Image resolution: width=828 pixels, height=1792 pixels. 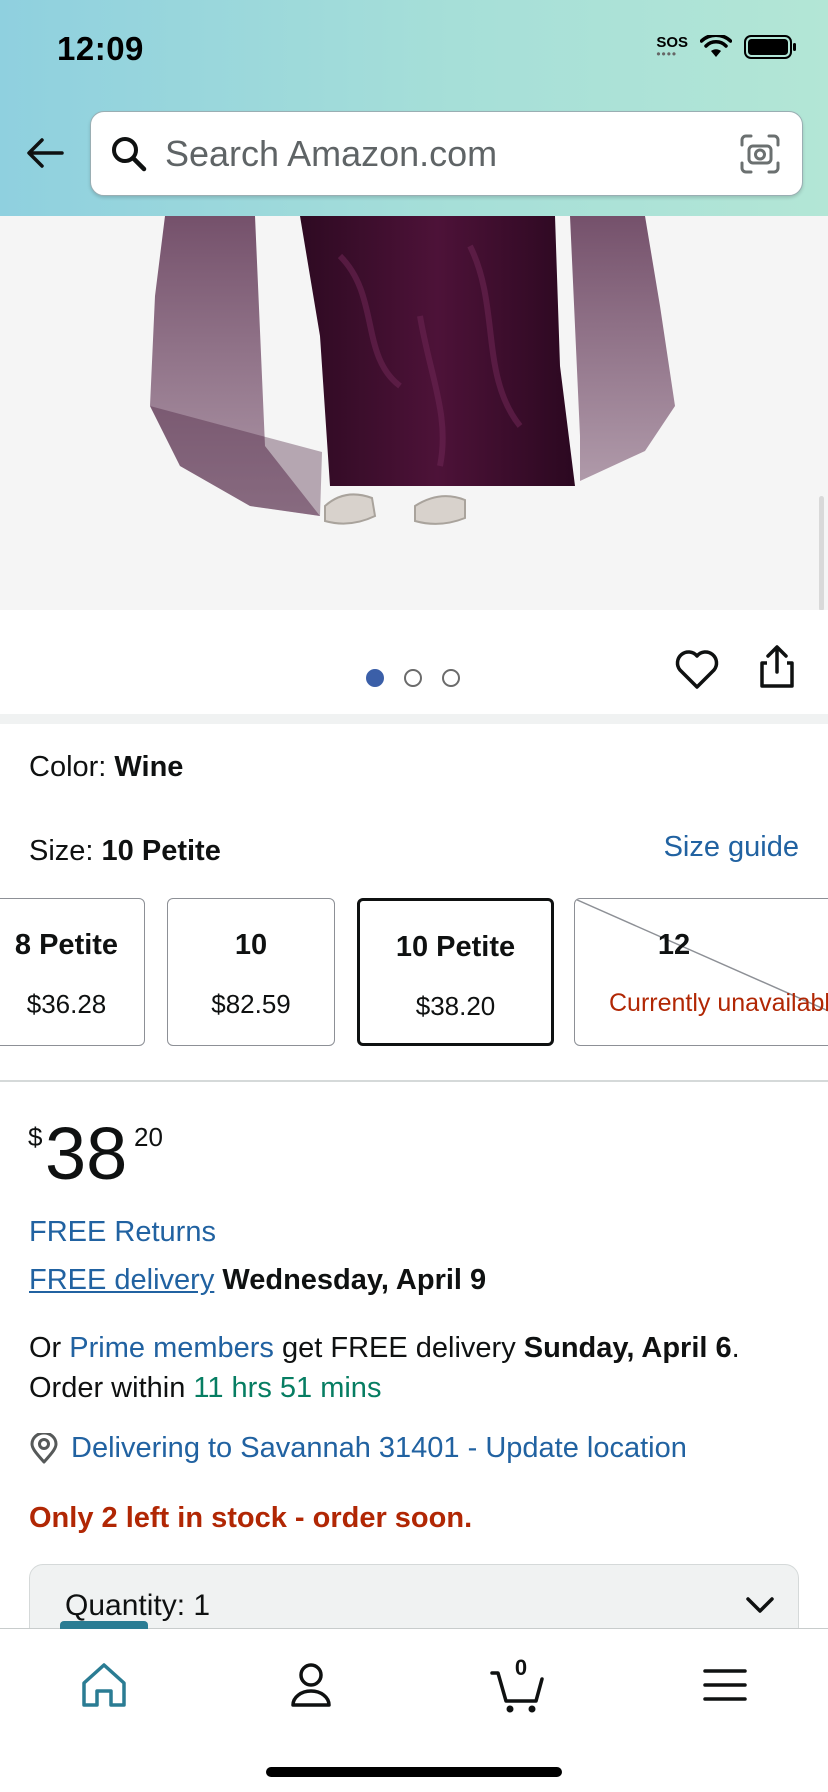 I want to click on search-bar, so click(x=446, y=153).